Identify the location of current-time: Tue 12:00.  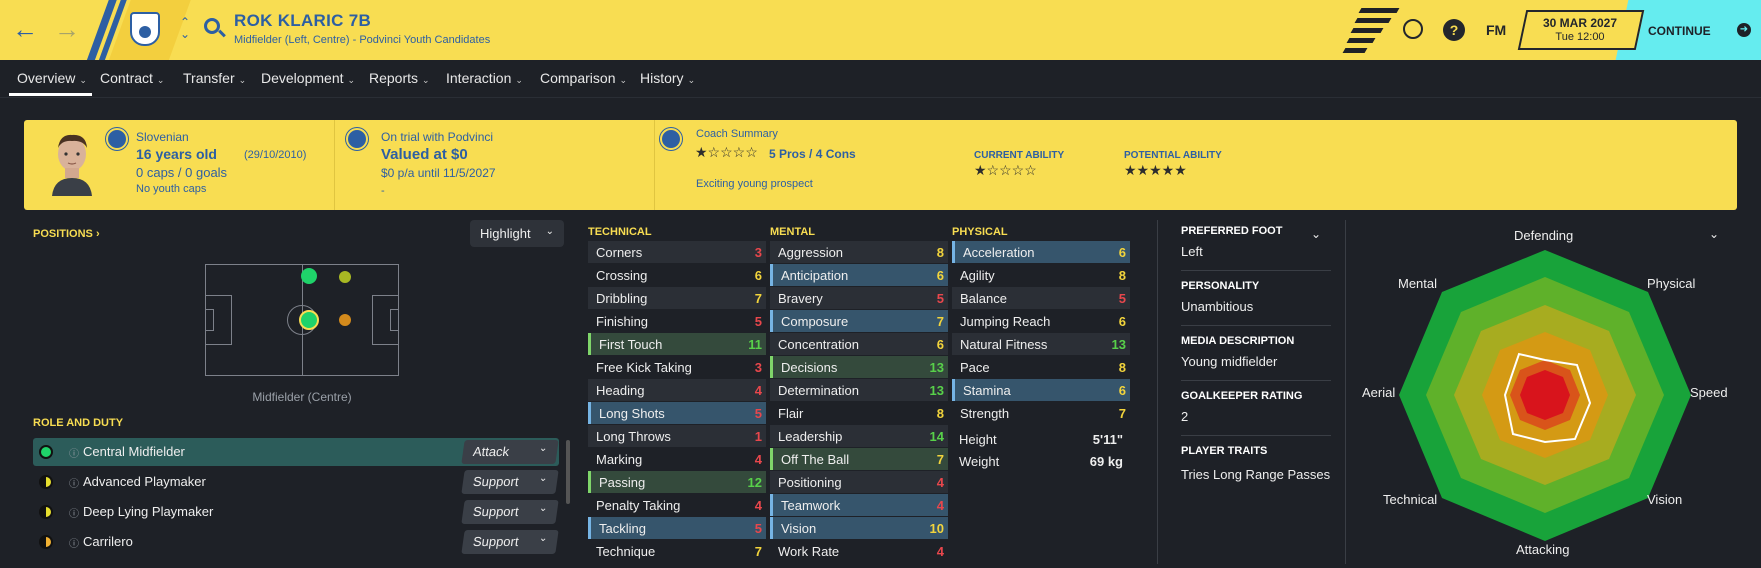
(1580, 37).